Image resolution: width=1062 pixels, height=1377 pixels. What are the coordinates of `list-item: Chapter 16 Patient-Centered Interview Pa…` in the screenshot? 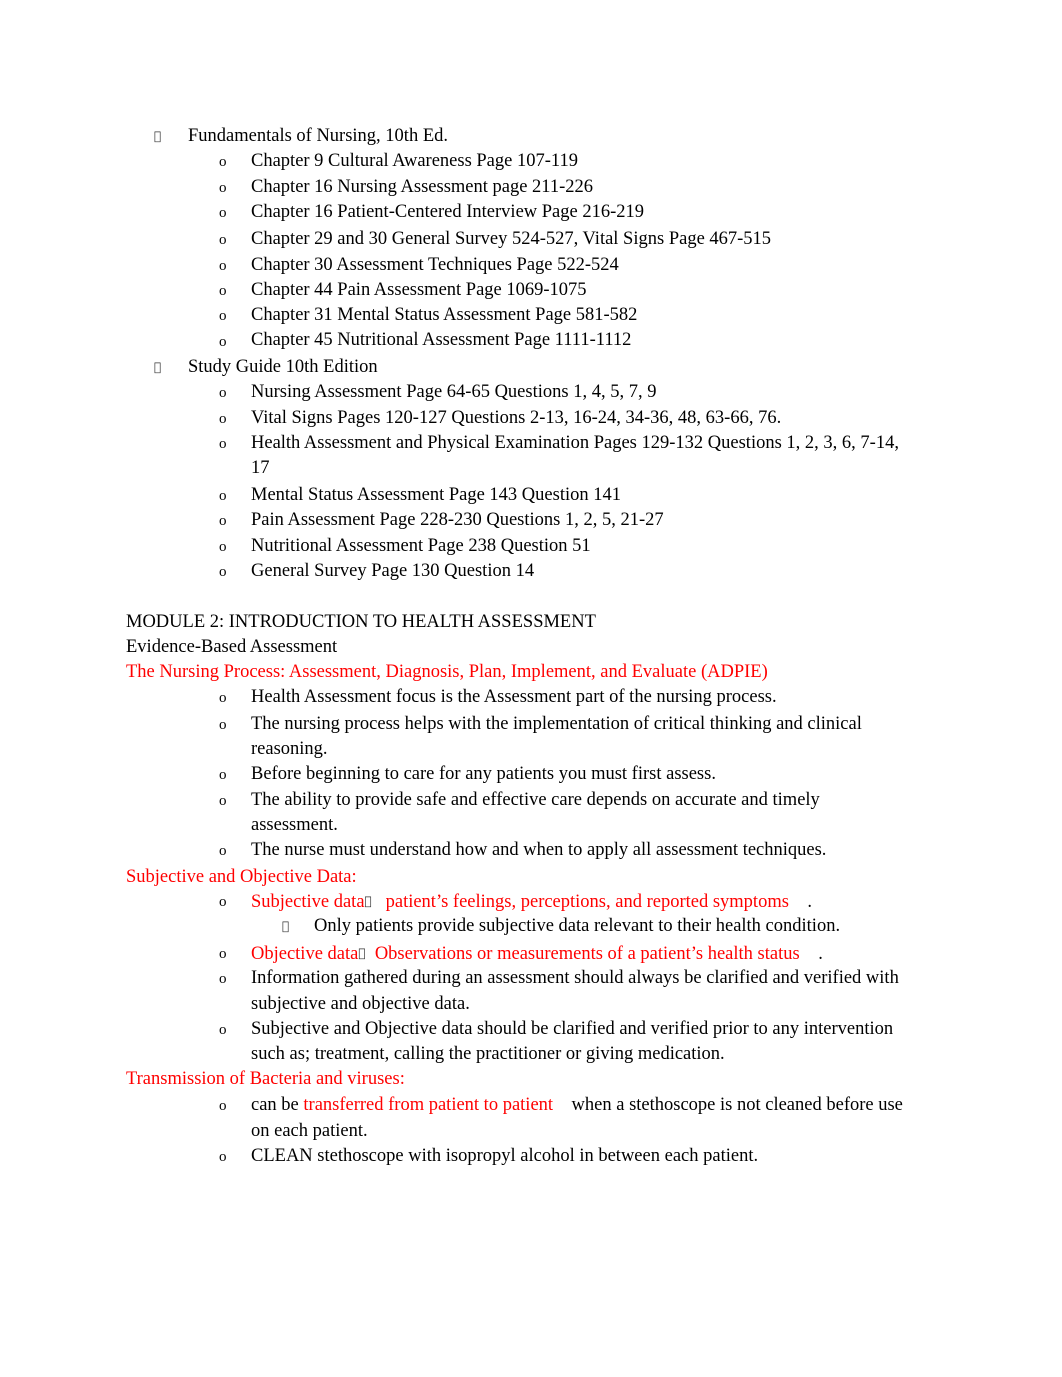 It's located at (448, 212).